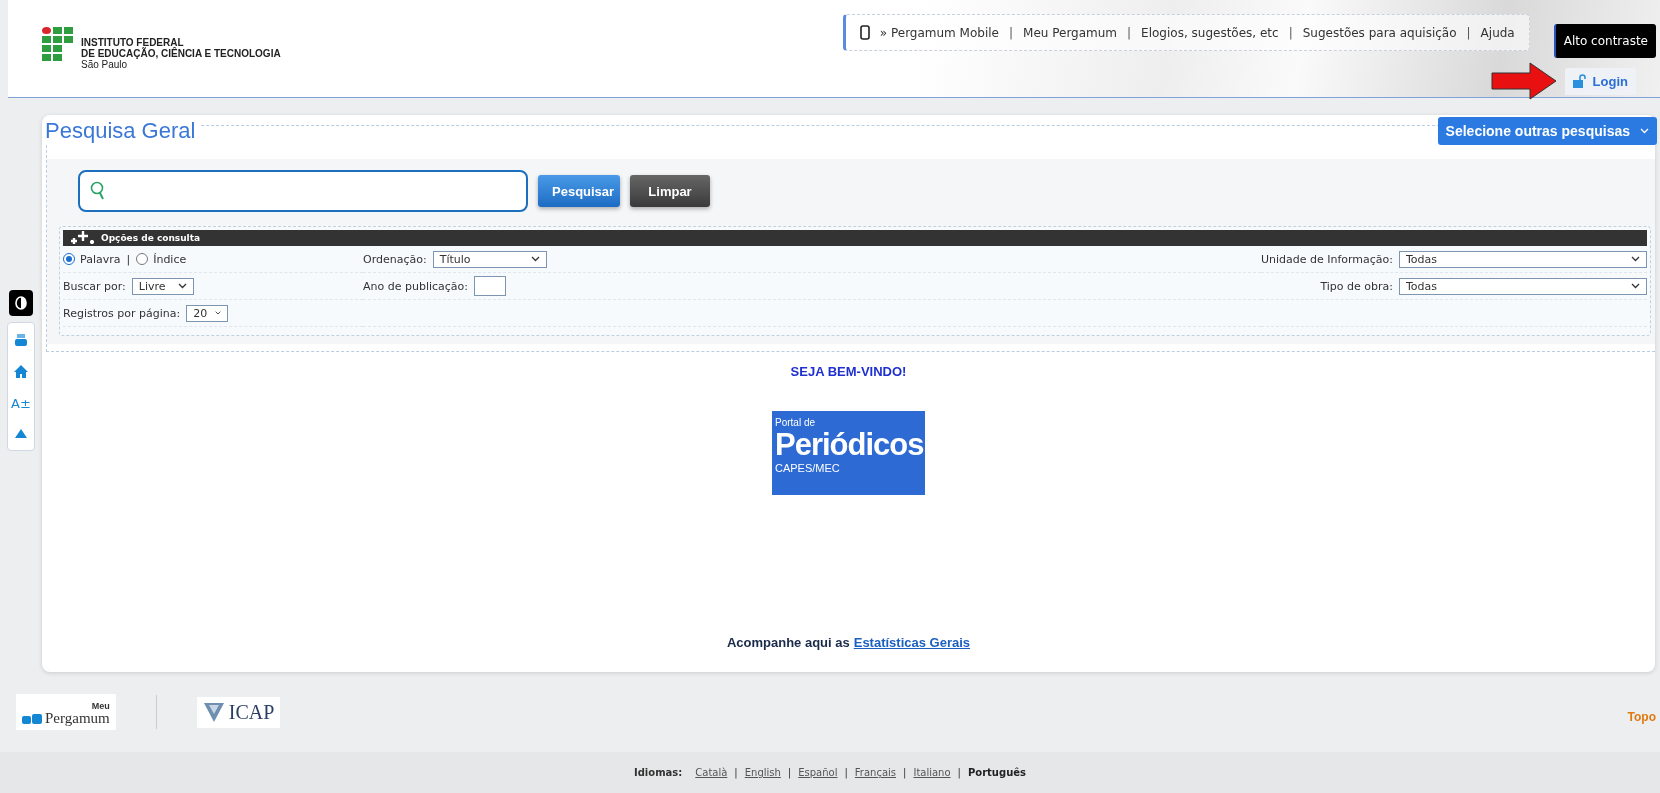 Image resolution: width=1660 pixels, height=793 pixels. Describe the element at coordinates (848, 453) in the screenshot. I see `periodicals-banner: Portal de Periódicos CAPES/MEC` at that location.